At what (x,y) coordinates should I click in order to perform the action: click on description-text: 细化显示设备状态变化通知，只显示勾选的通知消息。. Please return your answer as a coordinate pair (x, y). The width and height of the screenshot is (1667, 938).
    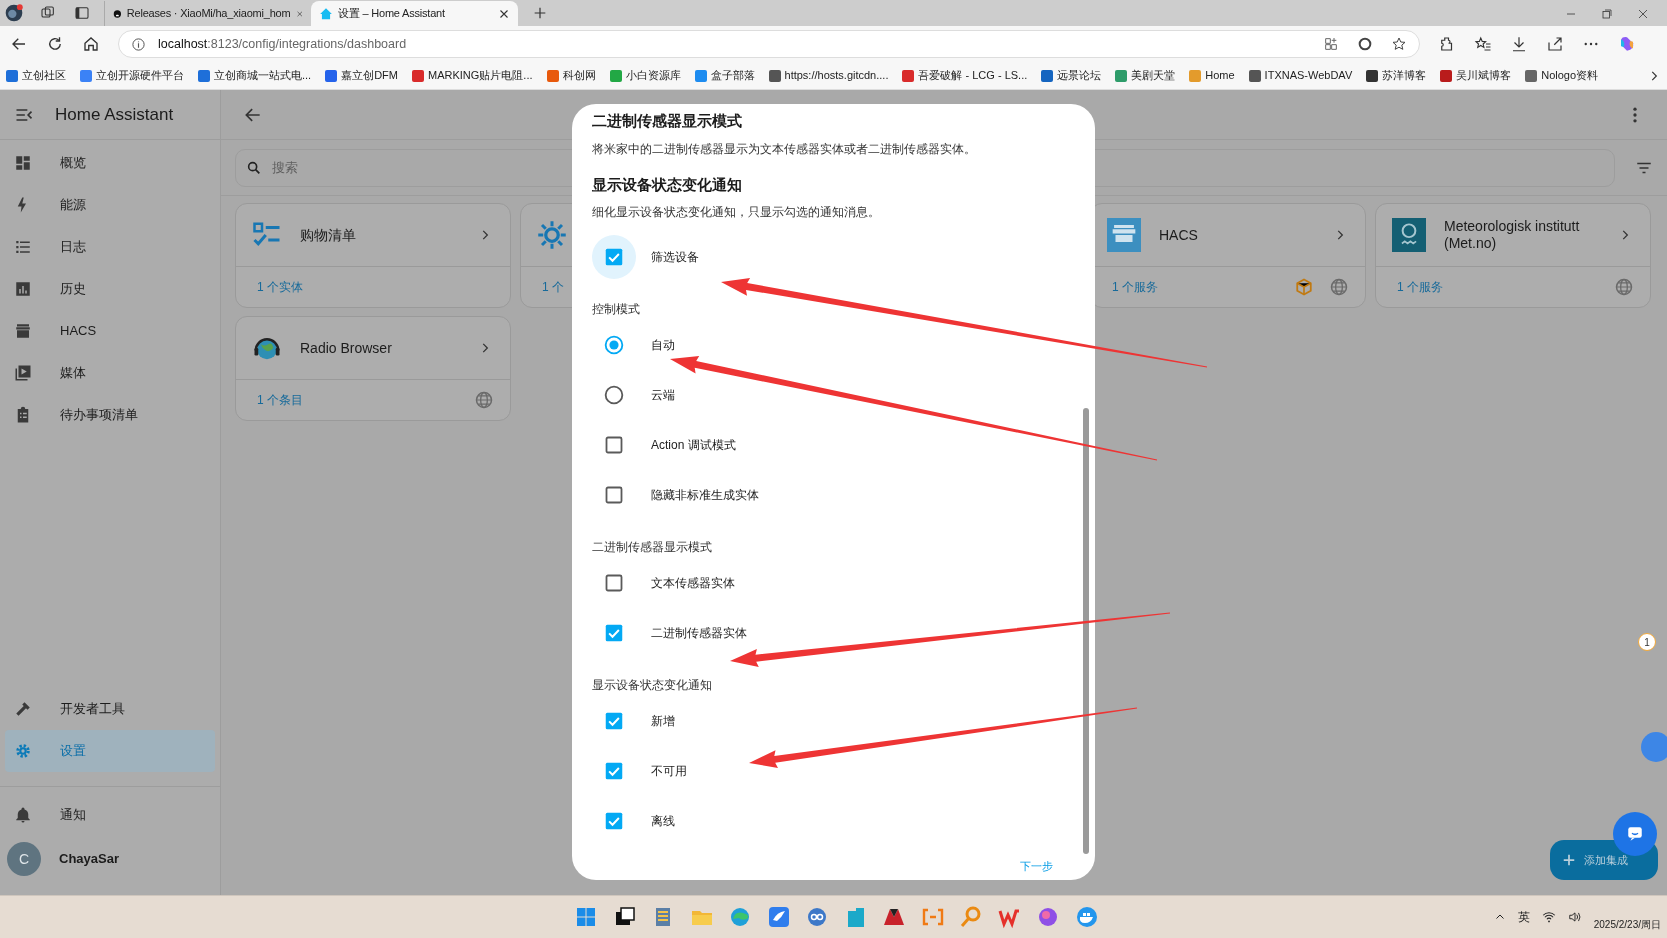
    Looking at the image, I should click on (736, 213).